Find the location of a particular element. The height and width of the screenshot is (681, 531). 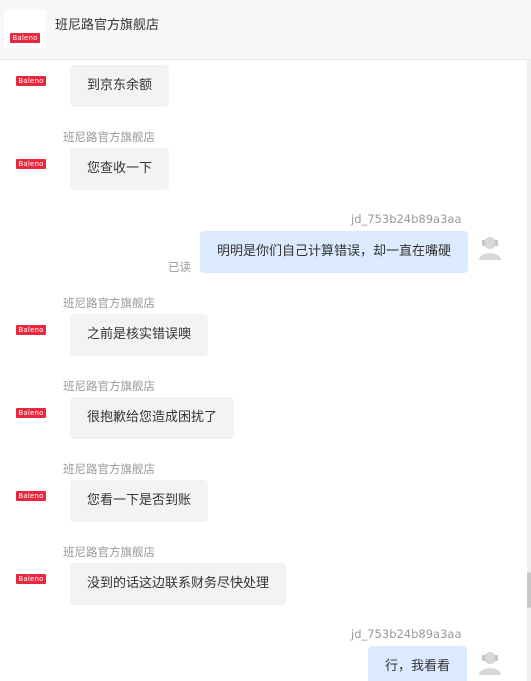

scrollbar-thumb is located at coordinates (529, 590).